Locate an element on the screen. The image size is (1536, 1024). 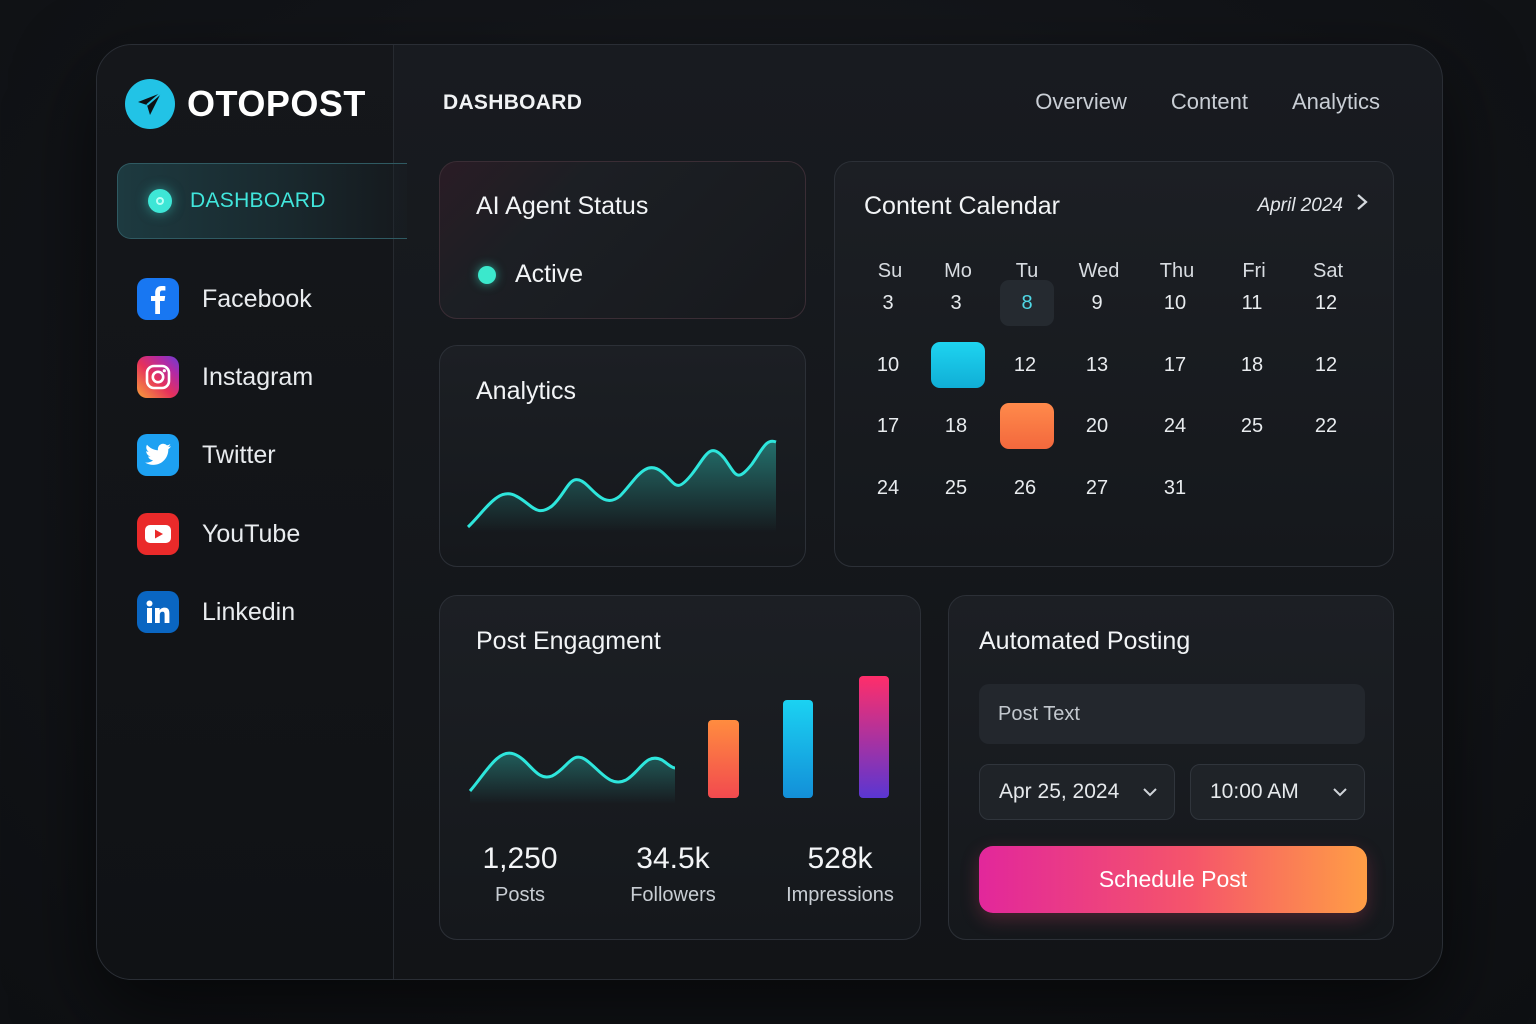
ai-agent-status-card: AI Agent Status Active is located at coordinates (622, 240).